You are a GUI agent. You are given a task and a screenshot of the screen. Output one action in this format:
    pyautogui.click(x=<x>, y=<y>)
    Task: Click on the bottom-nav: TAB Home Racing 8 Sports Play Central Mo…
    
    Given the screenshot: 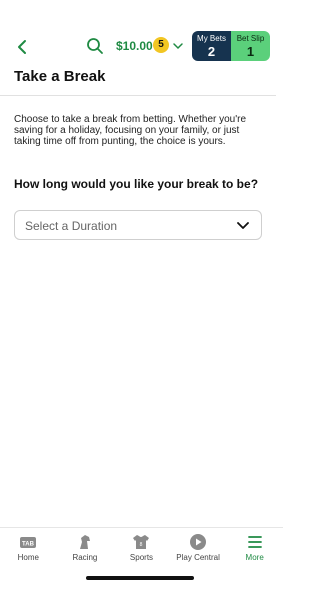 What is the action you would take?
    pyautogui.click(x=141, y=547)
    